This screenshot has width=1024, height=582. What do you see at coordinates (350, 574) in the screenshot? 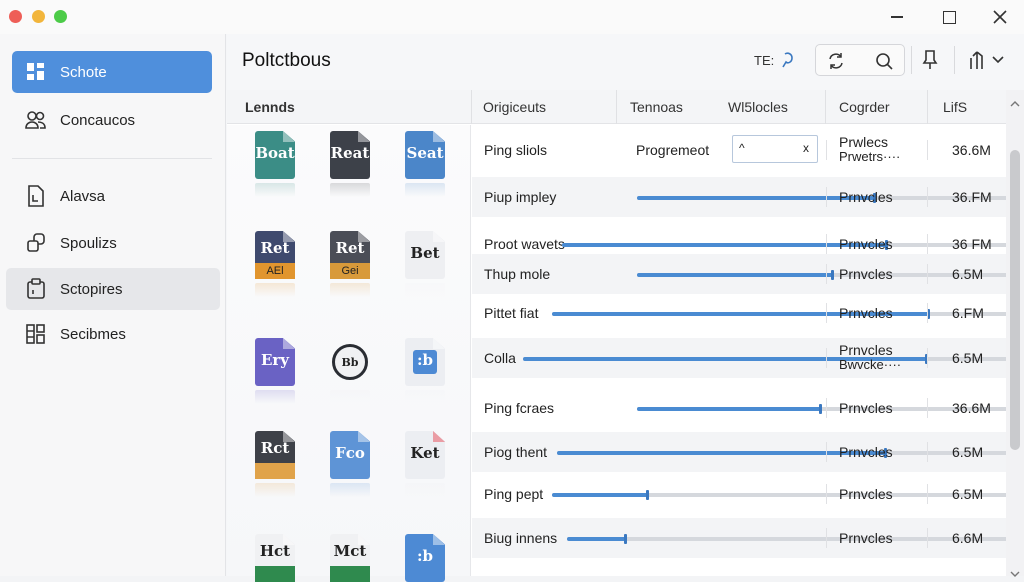
I see `file-band` at bounding box center [350, 574].